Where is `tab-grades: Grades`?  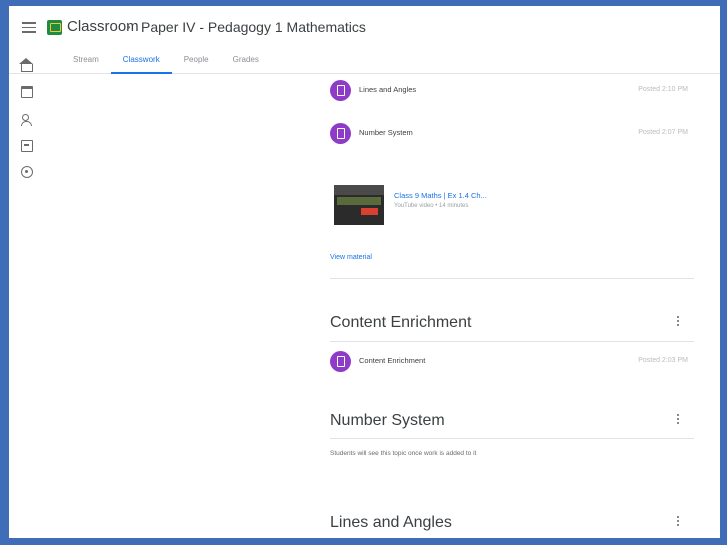
tab-grades: Grades is located at coordinates (246, 64).